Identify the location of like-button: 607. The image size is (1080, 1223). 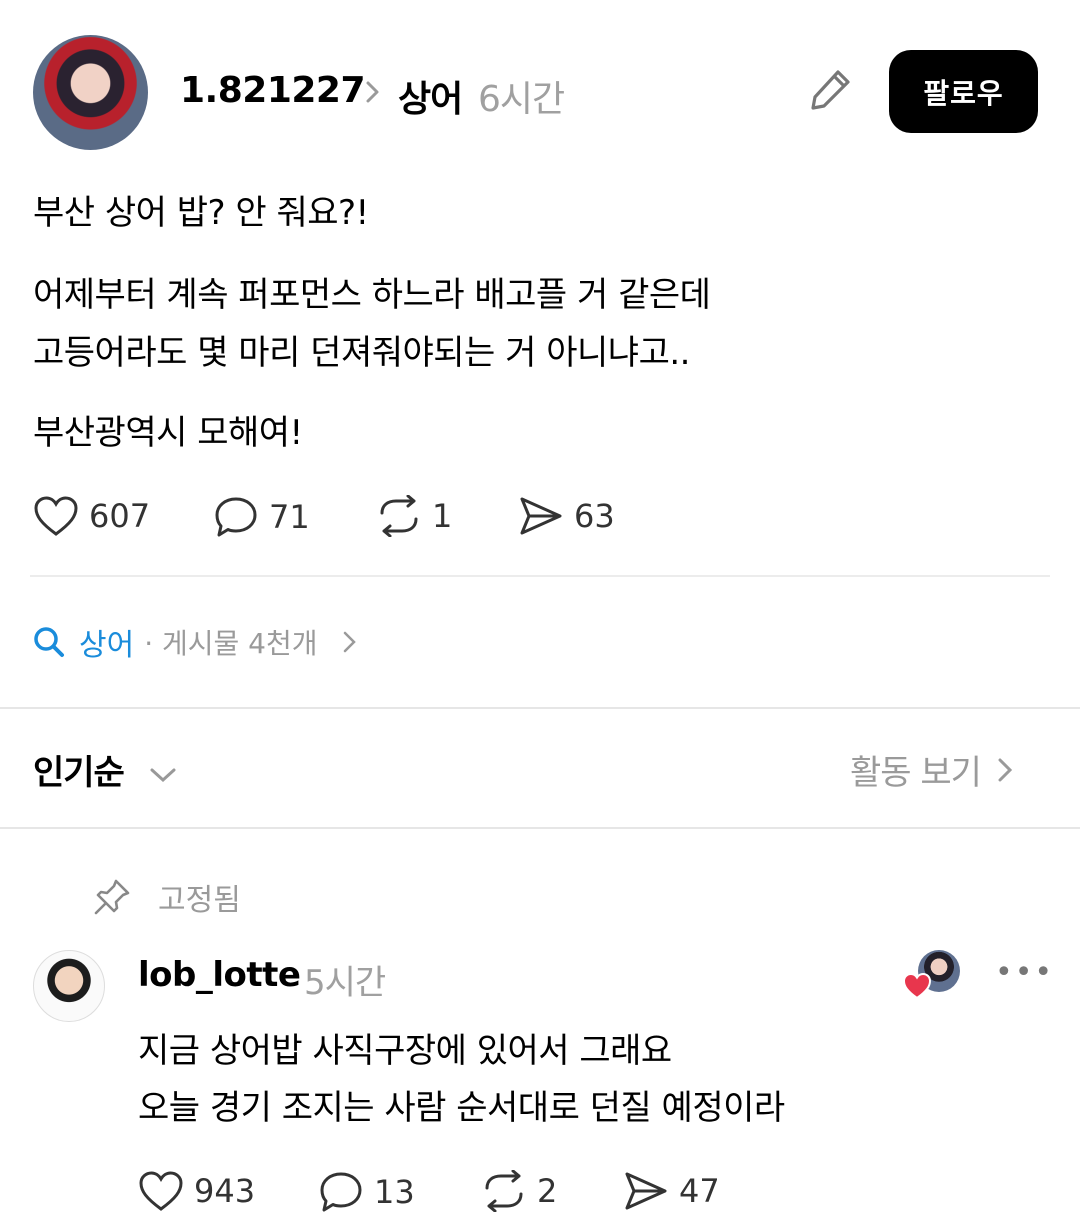
(91, 516).